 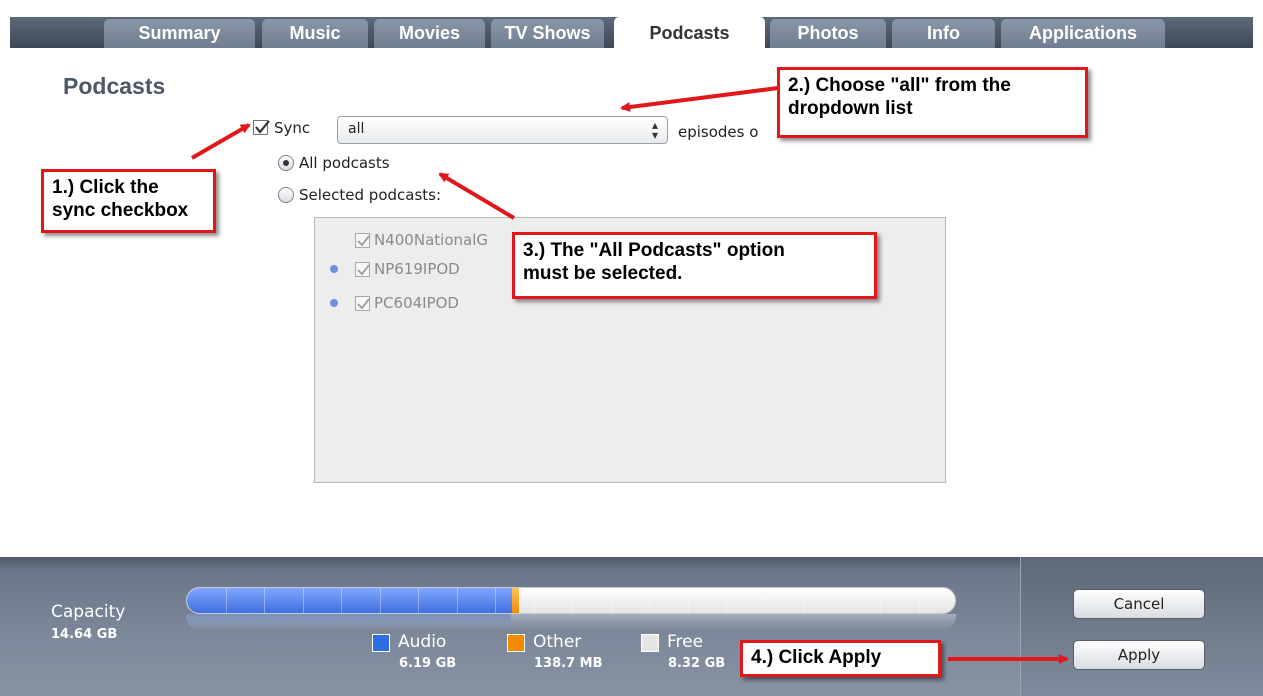 I want to click on capacity-bar-other-segment, so click(x=515, y=600).